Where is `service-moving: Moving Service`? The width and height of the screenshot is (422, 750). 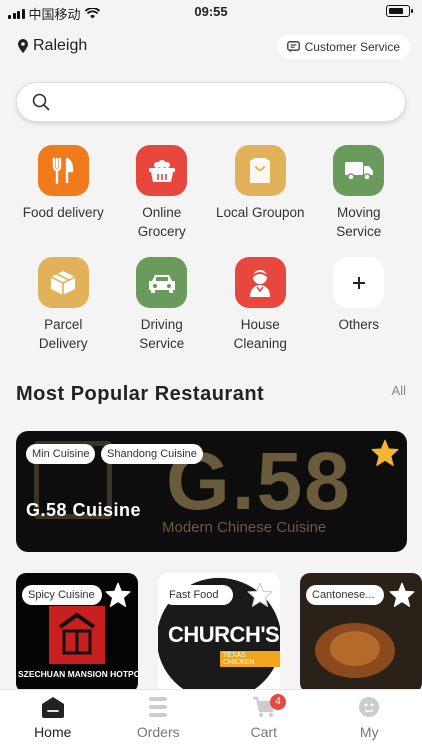 service-moving: Moving Service is located at coordinates (359, 193).